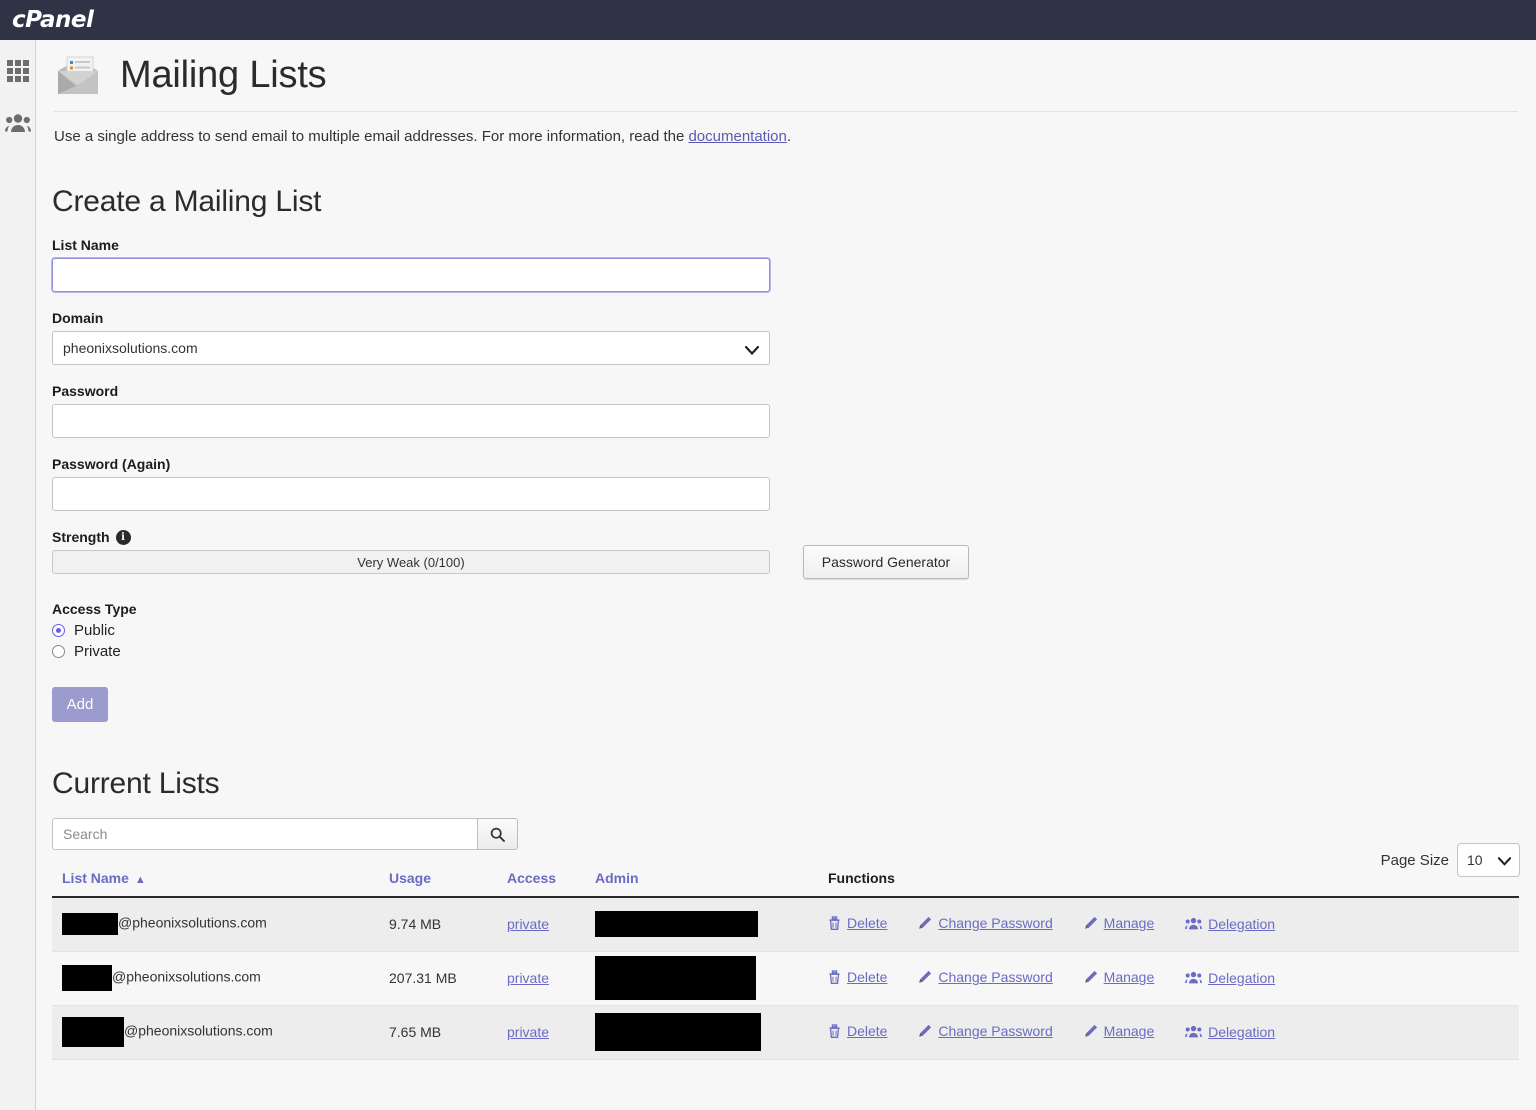  What do you see at coordinates (220, 881) in the screenshot?
I see `column-header-list-name: List Name ▲` at bounding box center [220, 881].